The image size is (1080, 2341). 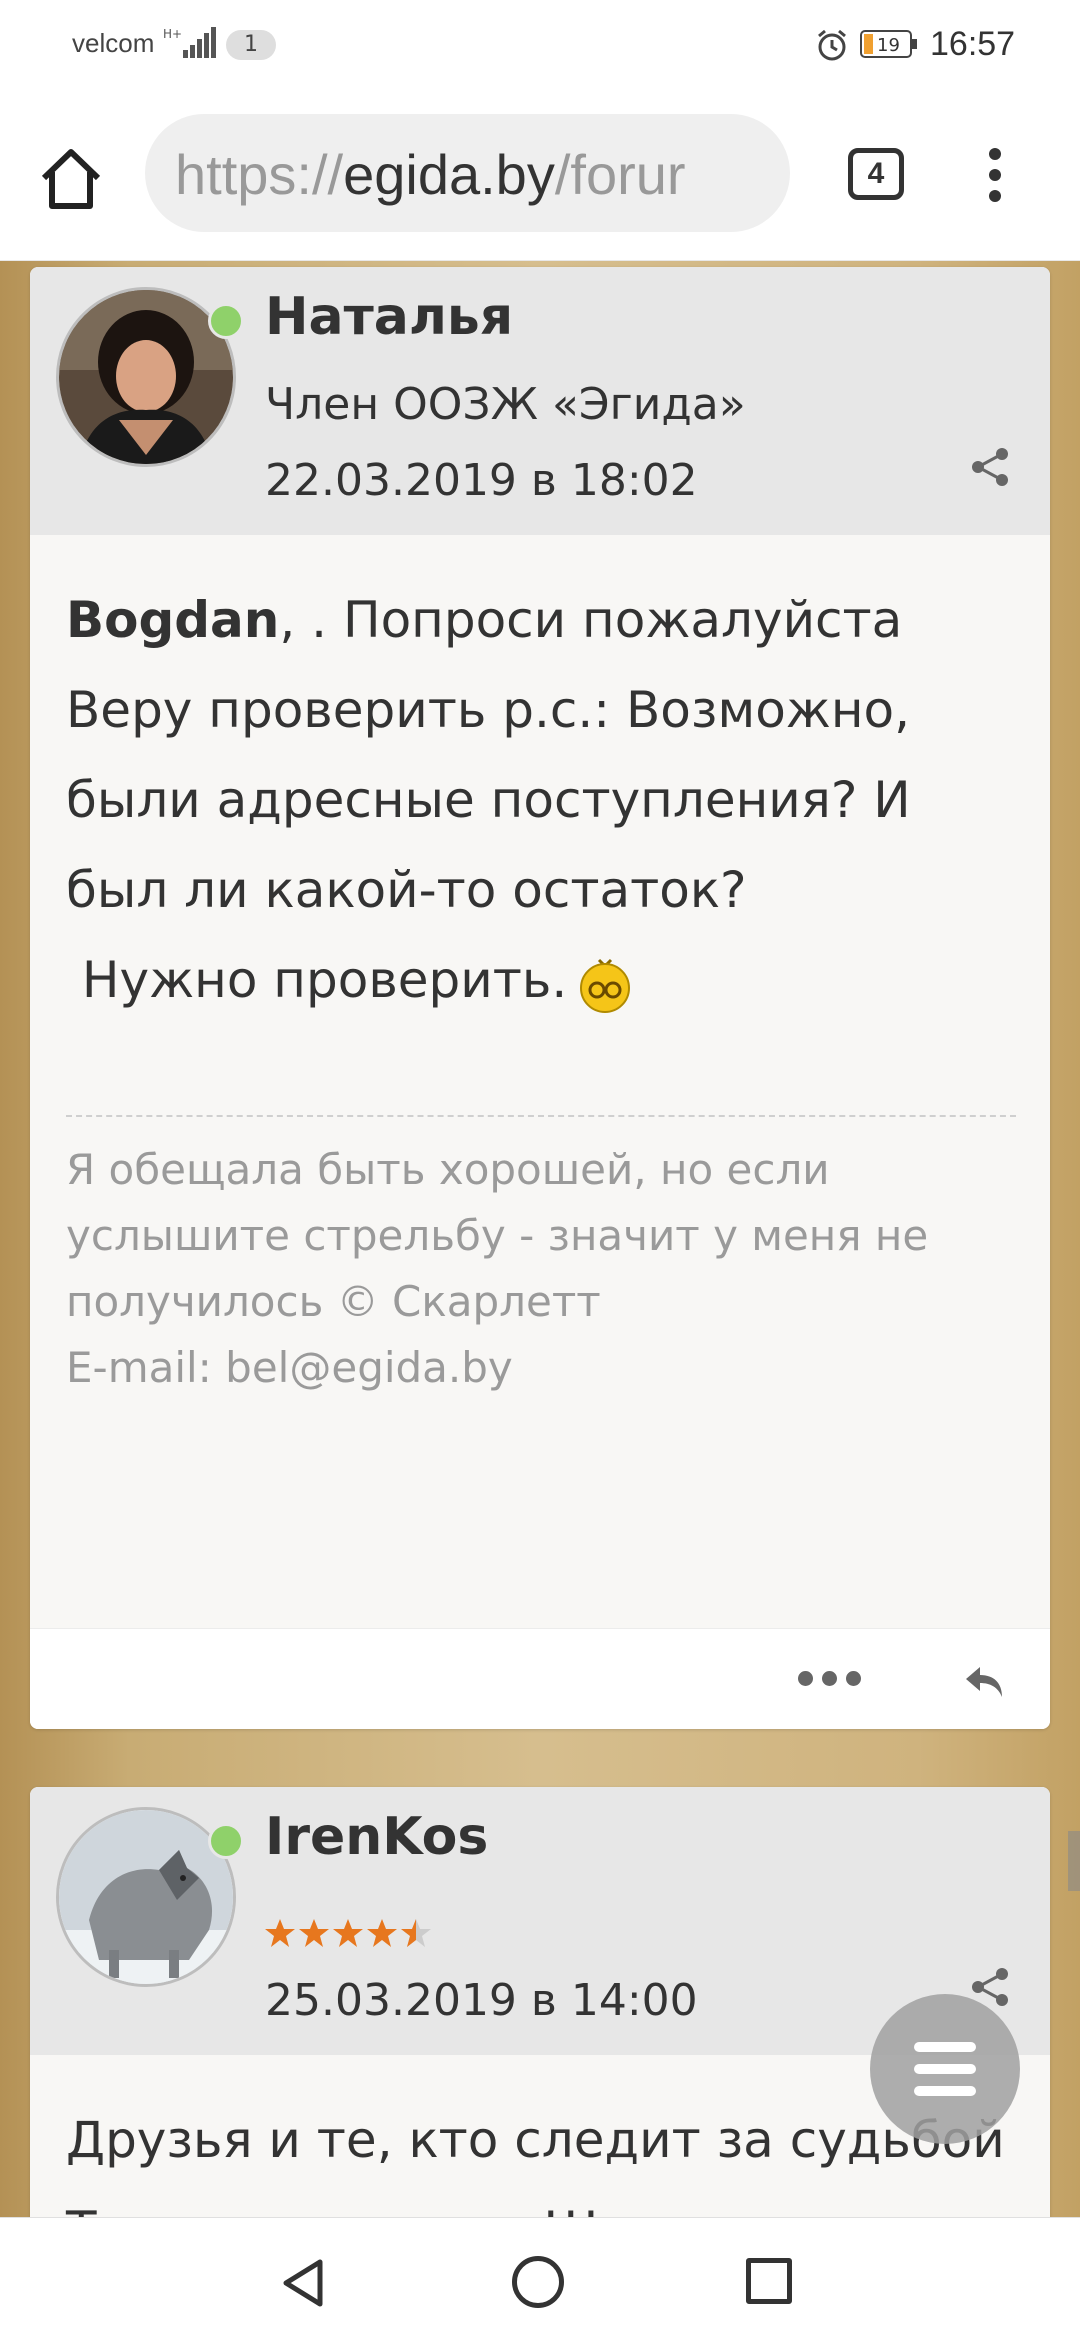 I want to click on url-text: https://egida.by/forur, so click(x=430, y=174).